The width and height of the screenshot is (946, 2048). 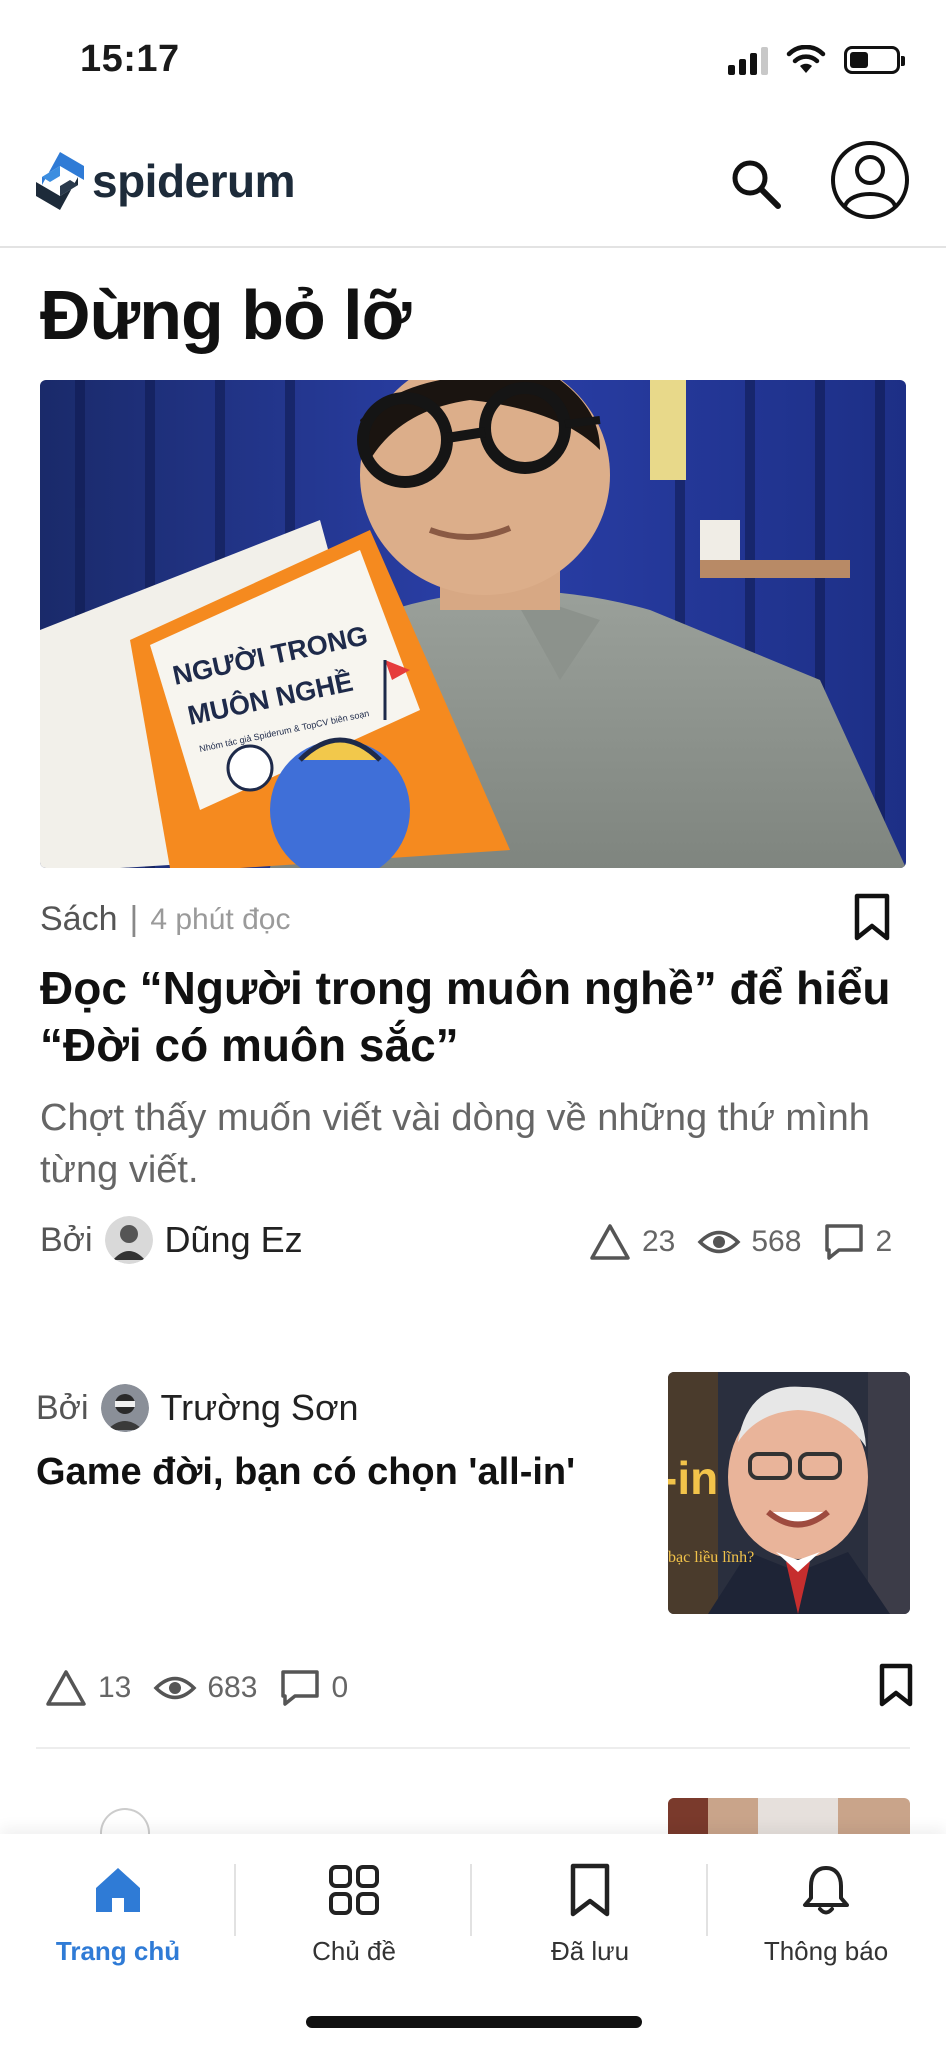 I want to click on comment-stat: 2, so click(x=857, y=1242).